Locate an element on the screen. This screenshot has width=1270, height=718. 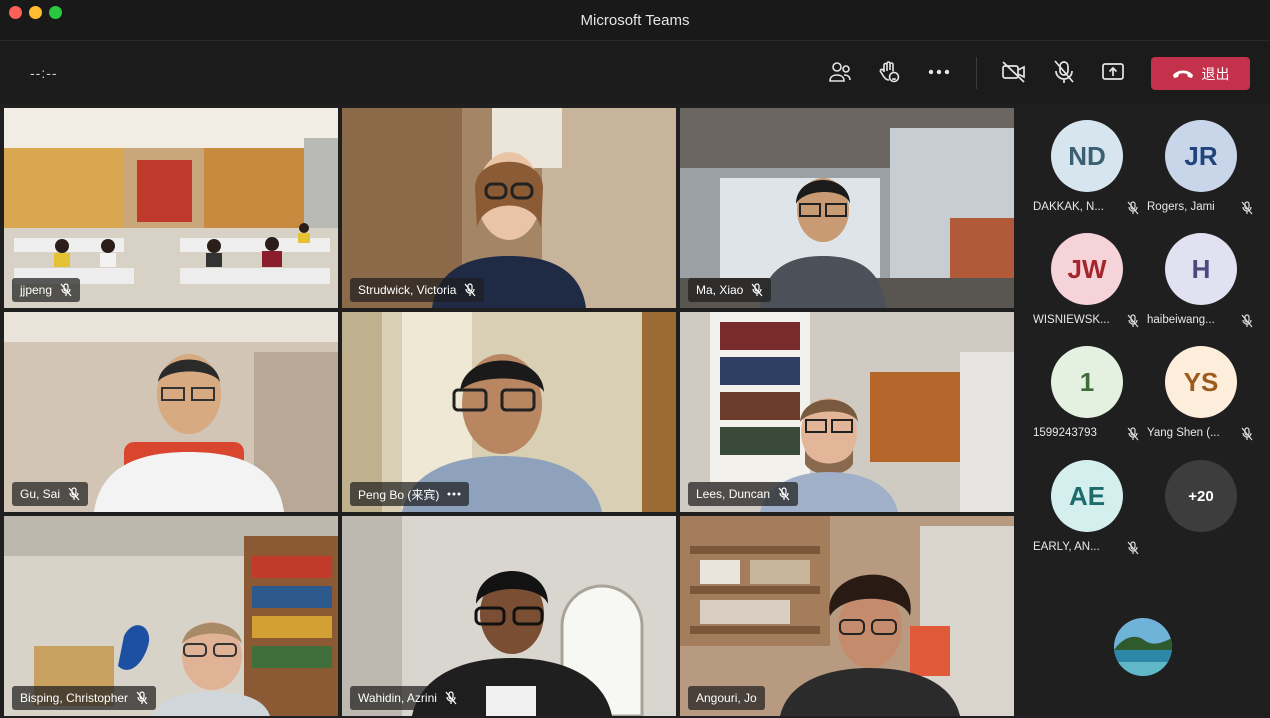
share-screen-icon is located at coordinates (1113, 71).